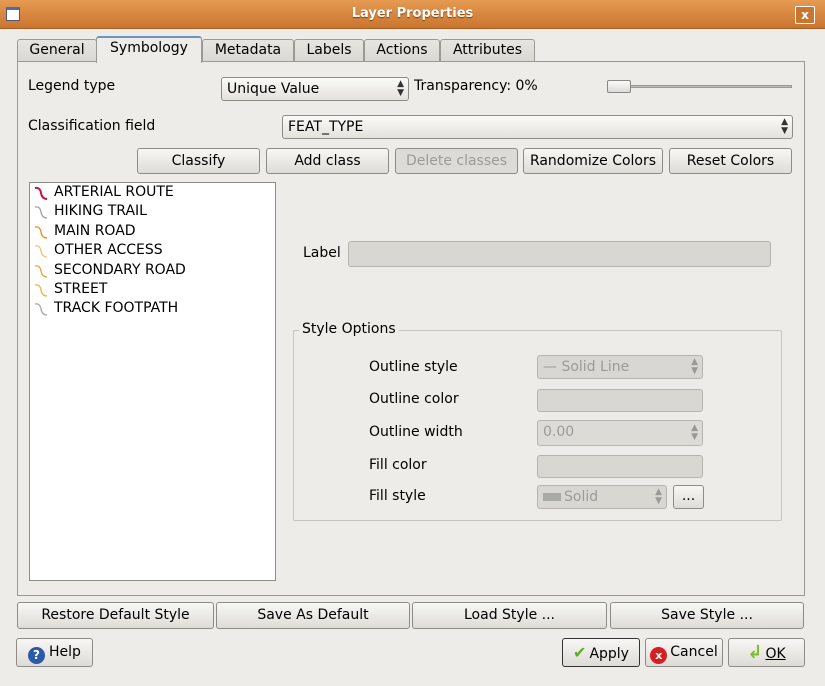  What do you see at coordinates (580, 652) in the screenshot?
I see `checkmark-icon: ✔` at bounding box center [580, 652].